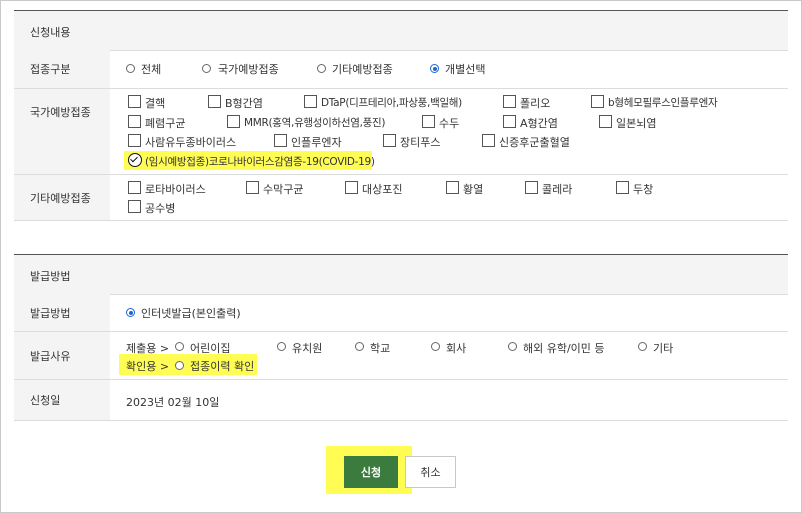 The image size is (802, 513). What do you see at coordinates (430, 472) in the screenshot?
I see `cancel-button: 취소` at bounding box center [430, 472].